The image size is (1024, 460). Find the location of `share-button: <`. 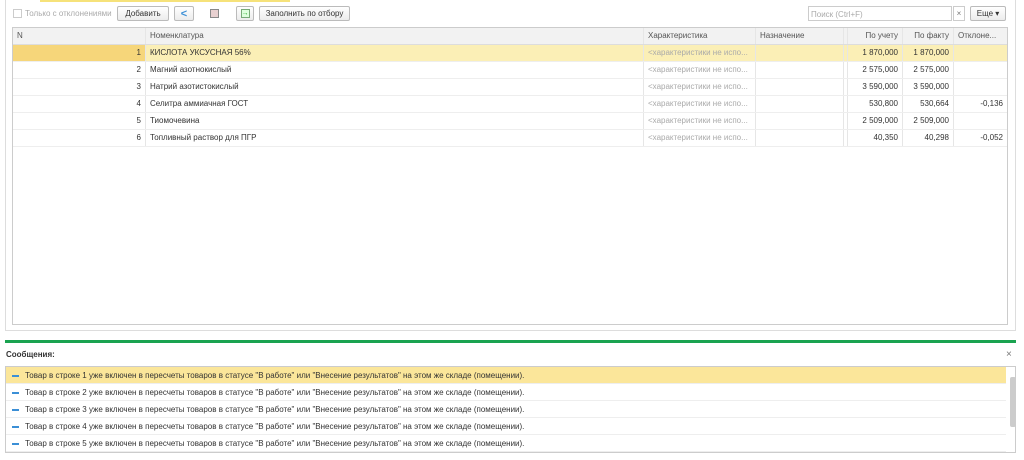

share-button: < is located at coordinates (184, 13).